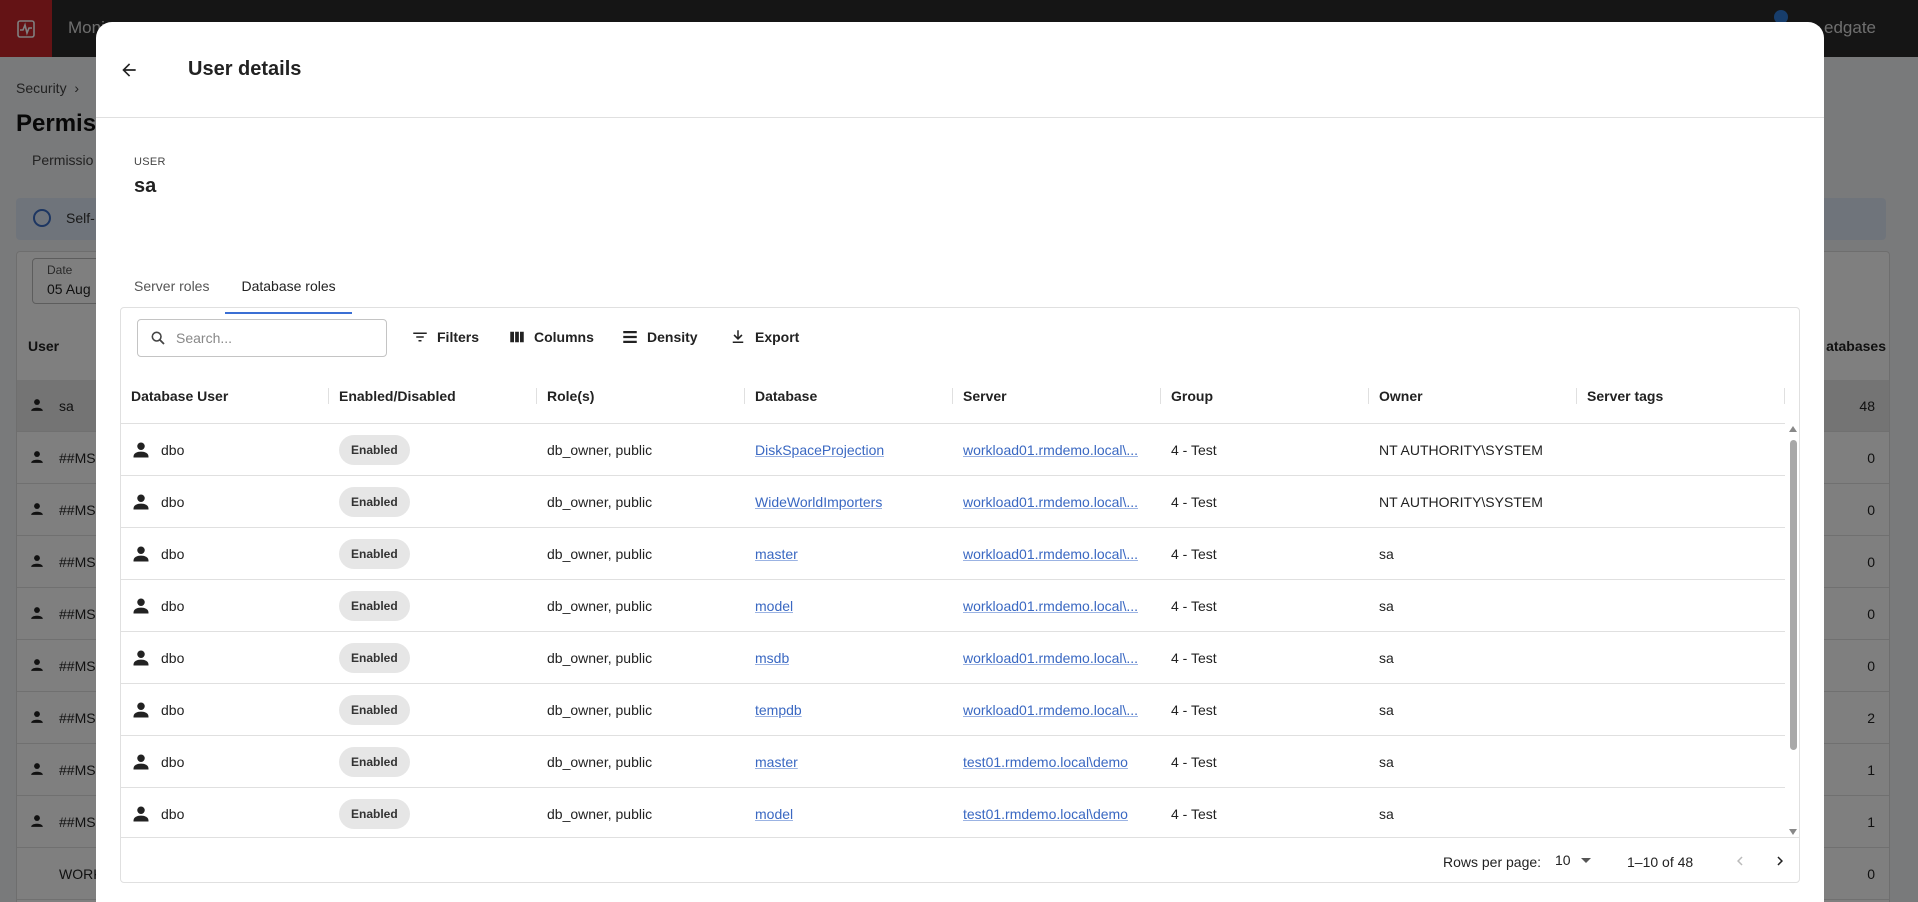 This screenshot has height=902, width=1918. Describe the element at coordinates (271, 338) in the screenshot. I see `search-input` at that location.